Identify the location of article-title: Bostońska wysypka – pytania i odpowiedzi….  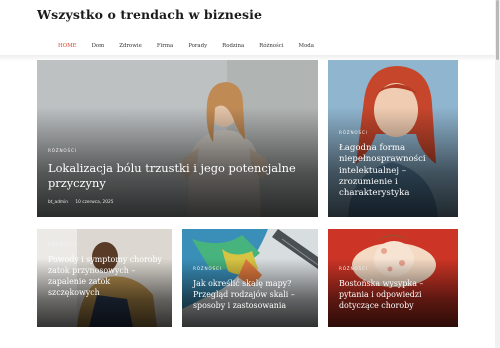
(394, 295).